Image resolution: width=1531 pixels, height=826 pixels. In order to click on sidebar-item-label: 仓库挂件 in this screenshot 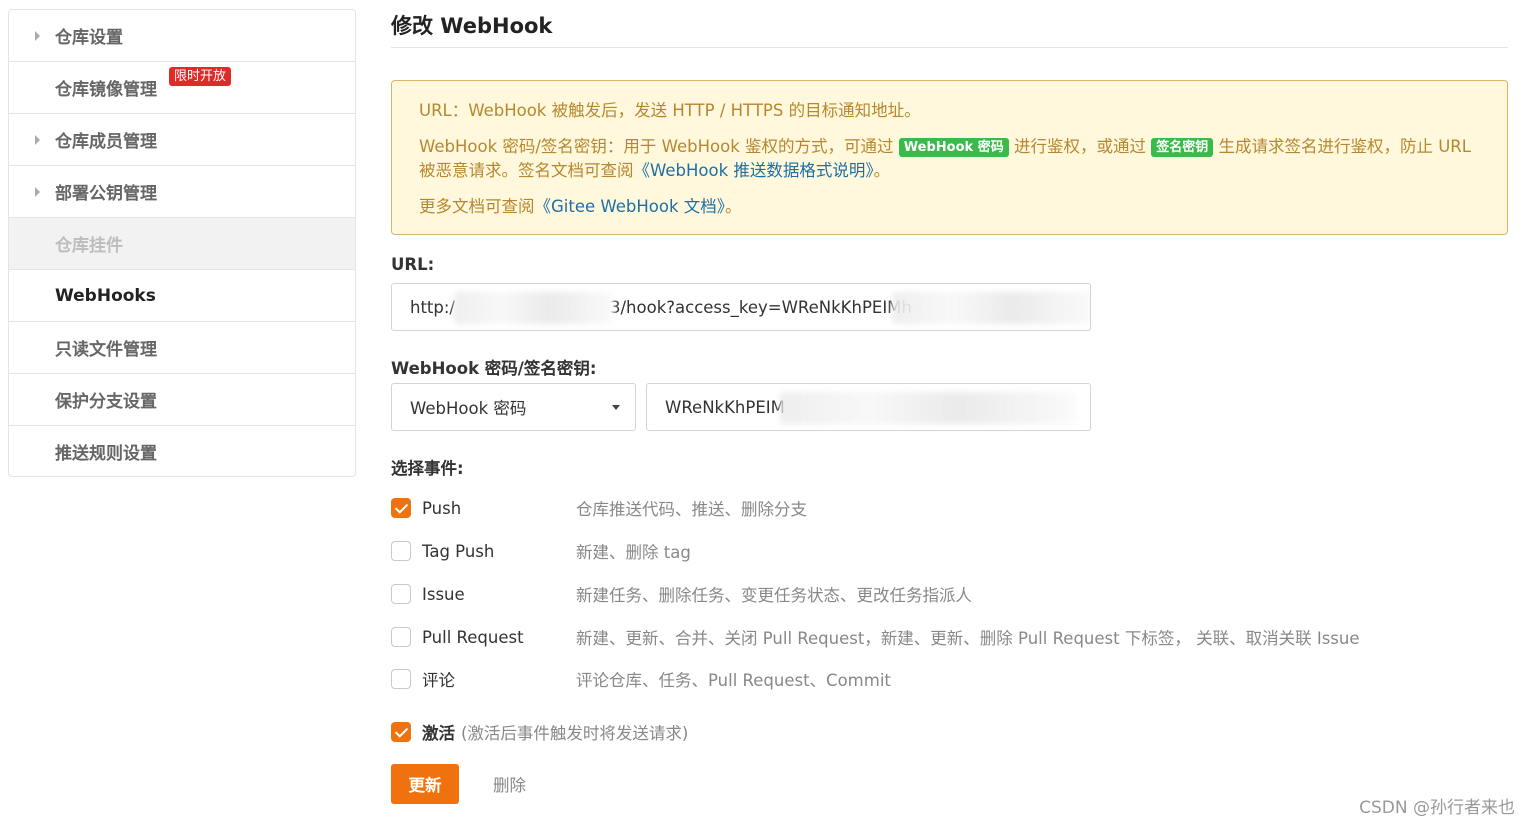, I will do `click(89, 246)`.